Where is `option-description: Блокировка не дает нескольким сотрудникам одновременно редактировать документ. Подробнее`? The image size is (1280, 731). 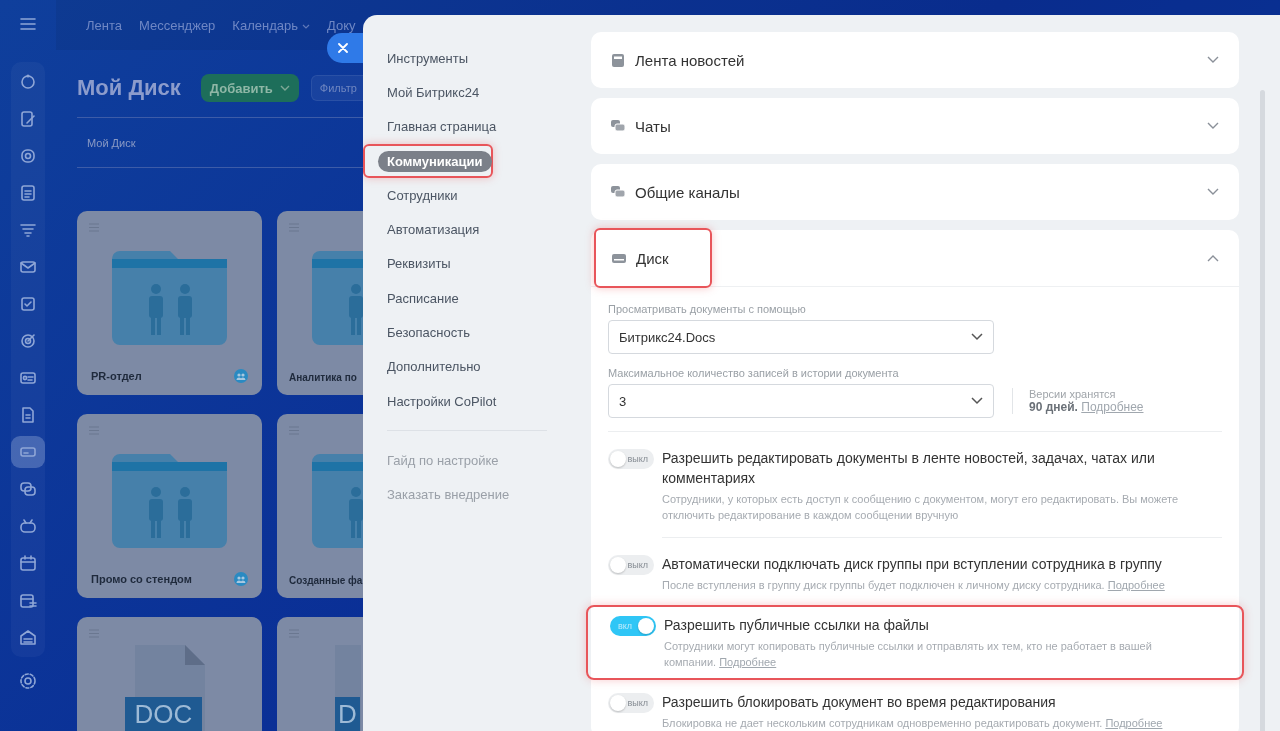 option-description: Блокировка не дает нескольким сотрудникам одновременно редактировать документ. Подробнее is located at coordinates (913, 723).